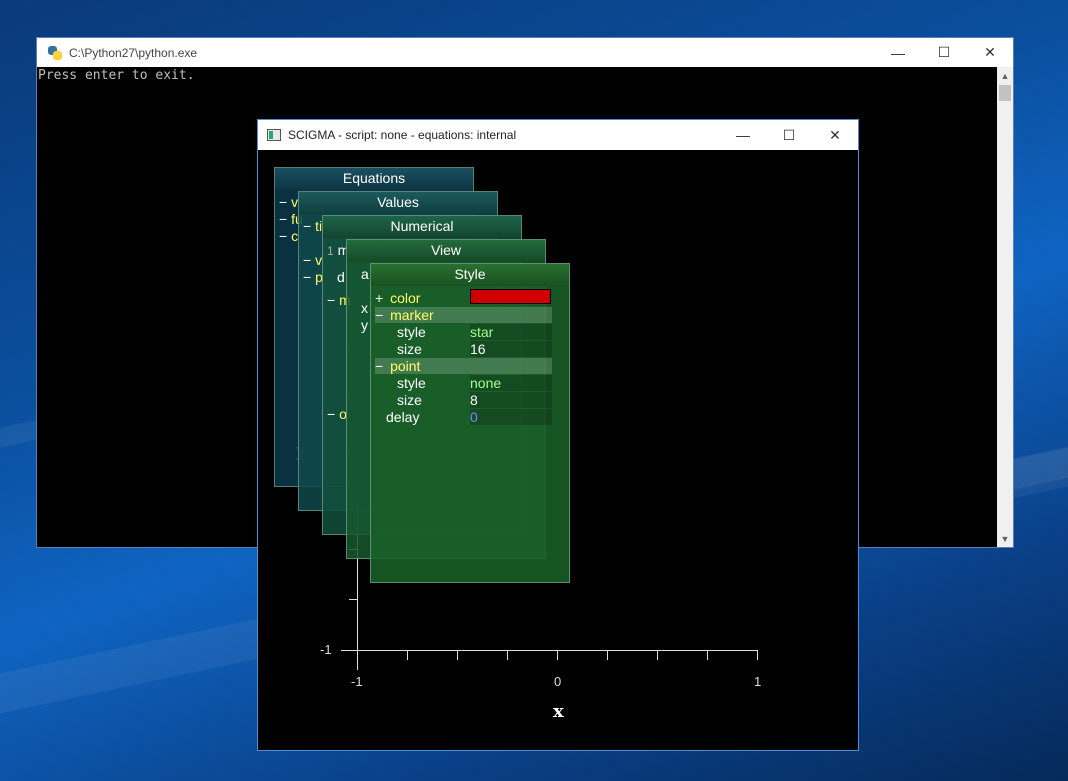  Describe the element at coordinates (758, 681) in the screenshot. I see `x-tick-label: 1` at that location.